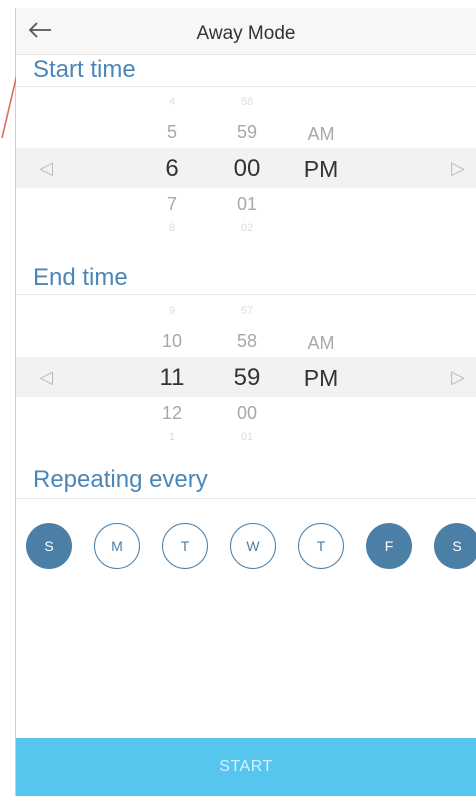 This screenshot has width=476, height=796. Describe the element at coordinates (185, 546) in the screenshot. I see `day-toggle-tuesday: T` at that location.